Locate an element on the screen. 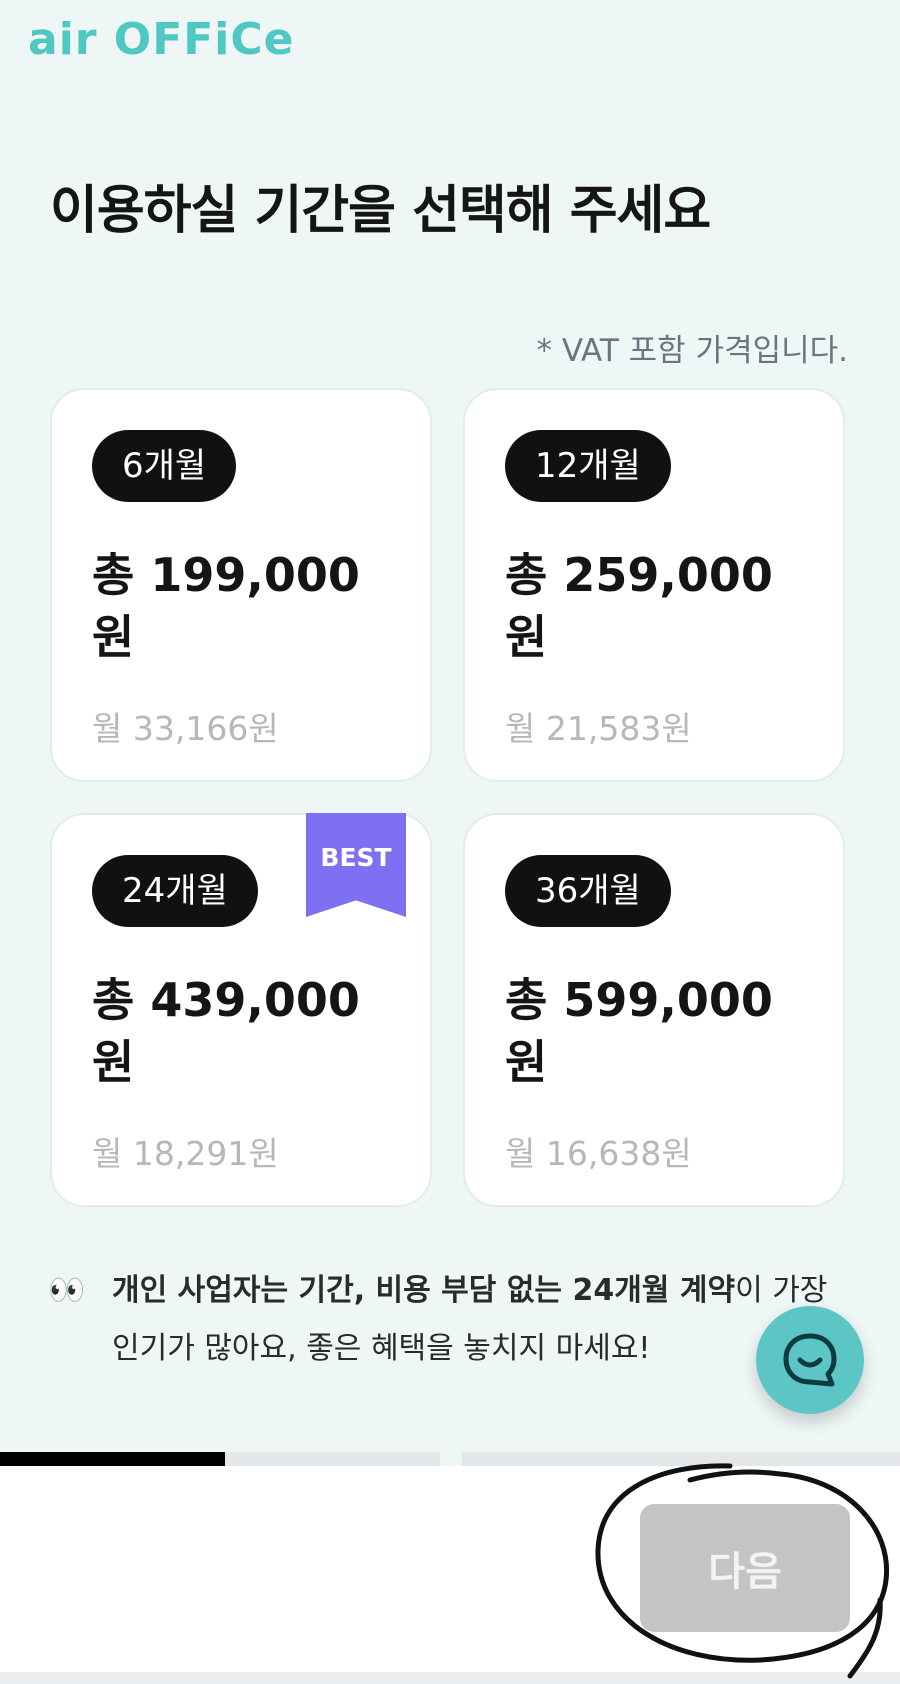 The height and width of the screenshot is (1684, 900). best-badge: BEST is located at coordinates (356, 865).